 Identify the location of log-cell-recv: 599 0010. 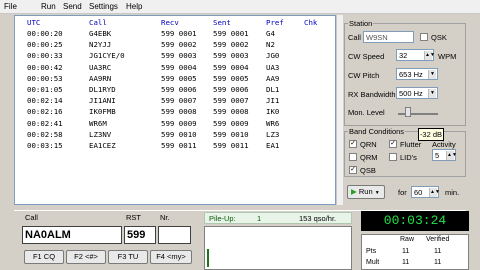
(179, 134).